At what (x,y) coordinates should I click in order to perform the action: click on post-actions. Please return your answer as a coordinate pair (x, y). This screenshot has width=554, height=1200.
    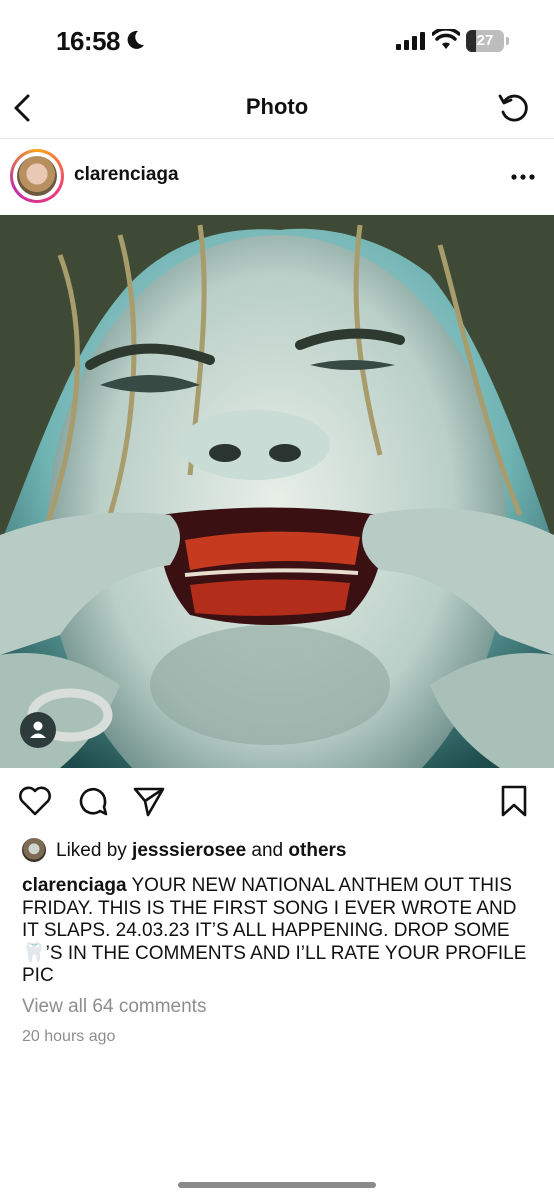
    Looking at the image, I should click on (277, 800).